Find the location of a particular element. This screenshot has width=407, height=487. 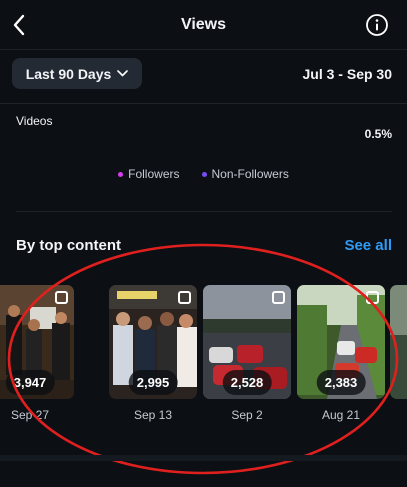

content-card is located at coordinates (398, 342).